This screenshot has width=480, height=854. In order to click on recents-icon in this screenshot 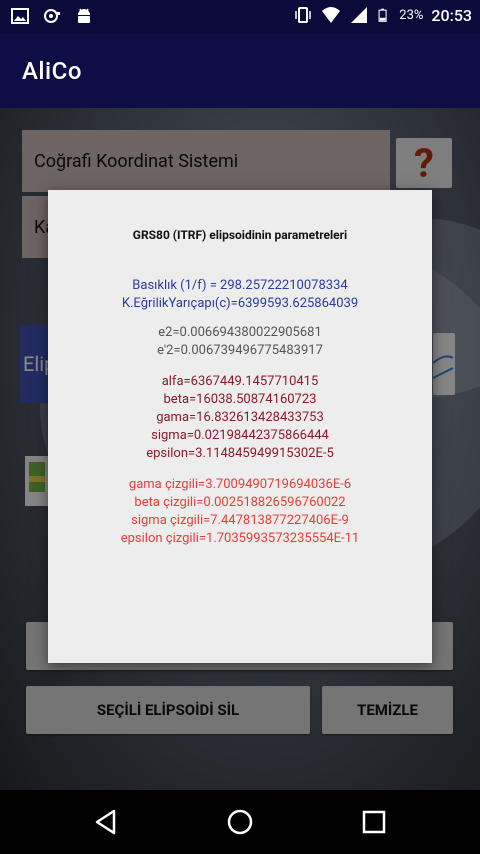, I will do `click(374, 822)`.